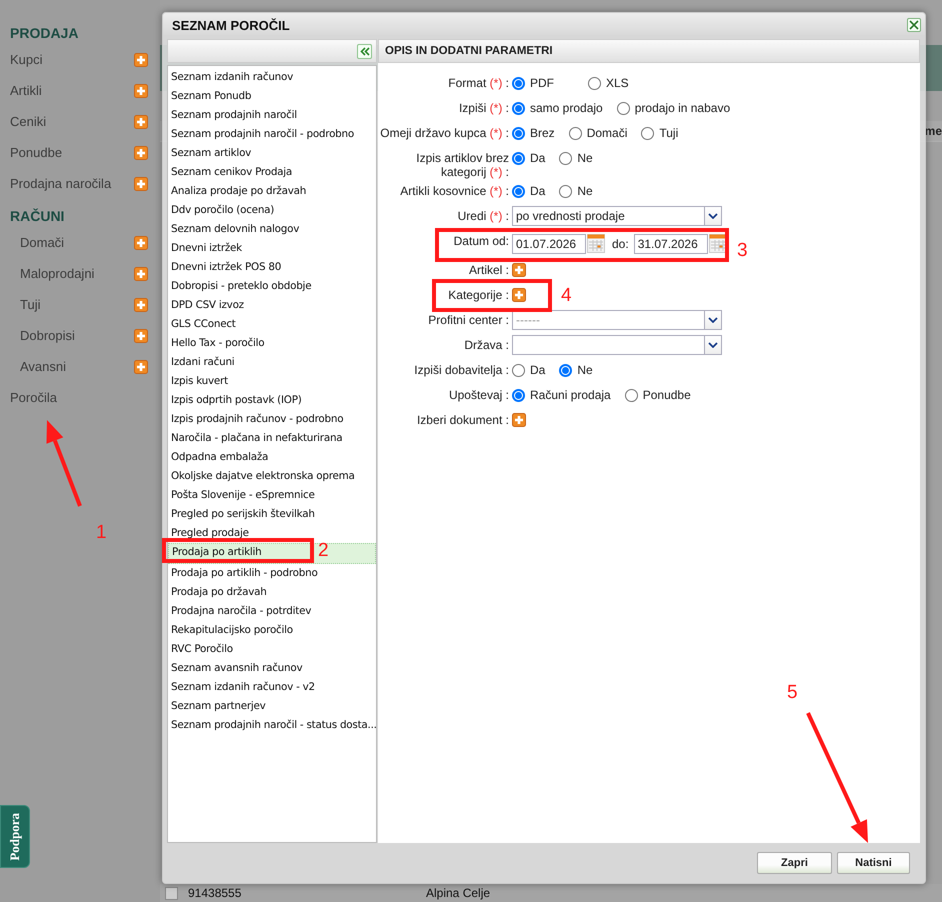 Image resolution: width=942 pixels, height=902 pixels. Describe the element at coordinates (26, 59) in the screenshot. I see `menu-item: Kupci` at that location.